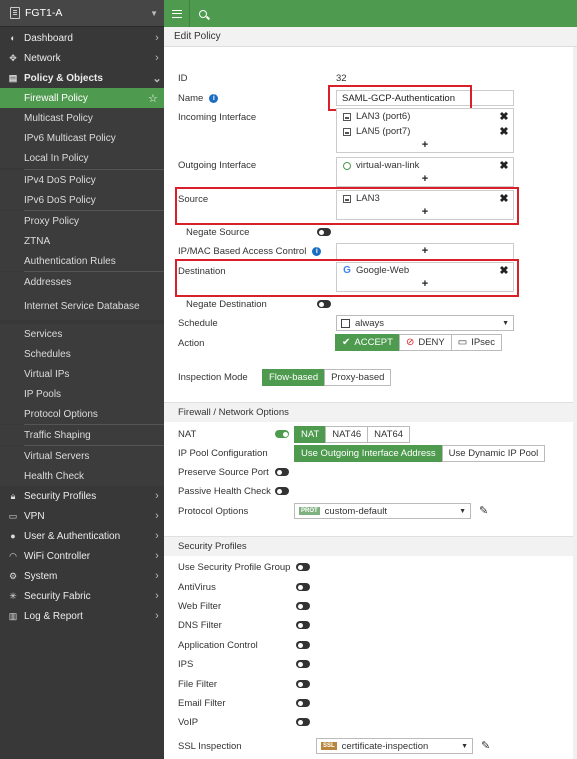 This screenshot has height=759, width=577. What do you see at coordinates (82, 596) in the screenshot?
I see `nav-security-fabric: ✳ Security Fabric ›` at bounding box center [82, 596].